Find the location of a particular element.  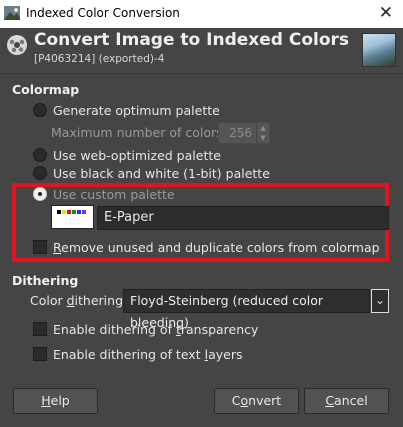

radio-web-optimized: Use web-optimized palette is located at coordinates (127, 155).